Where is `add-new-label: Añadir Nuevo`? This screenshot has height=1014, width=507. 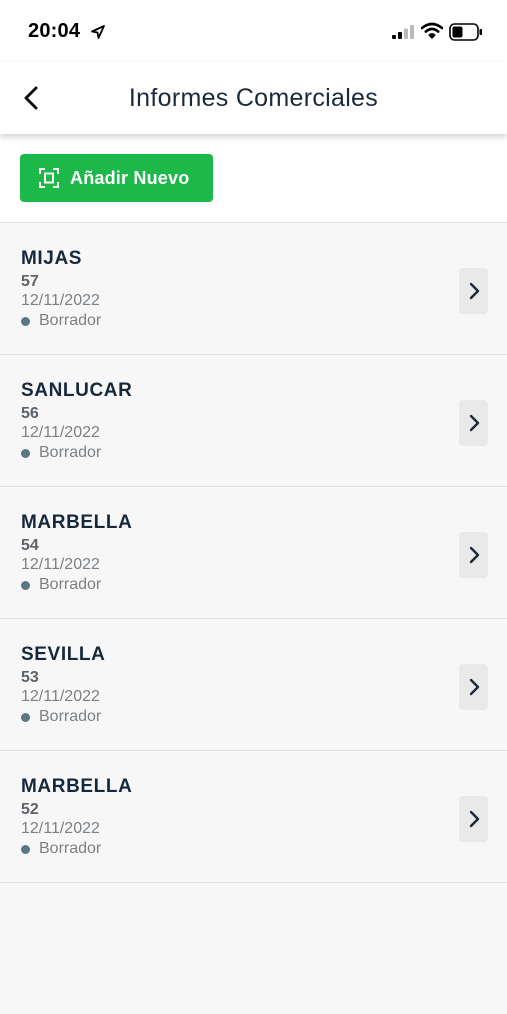 add-new-label: Añadir Nuevo is located at coordinates (130, 177).